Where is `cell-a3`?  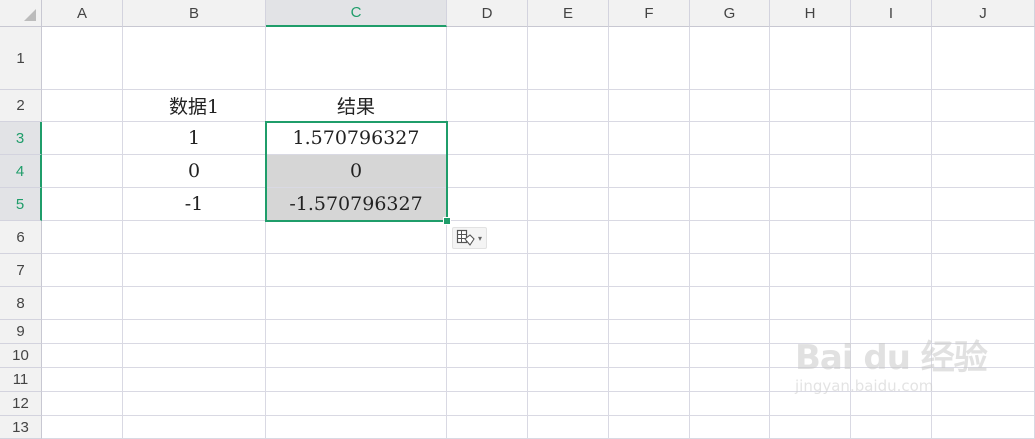
cell-a3 is located at coordinates (82, 138).